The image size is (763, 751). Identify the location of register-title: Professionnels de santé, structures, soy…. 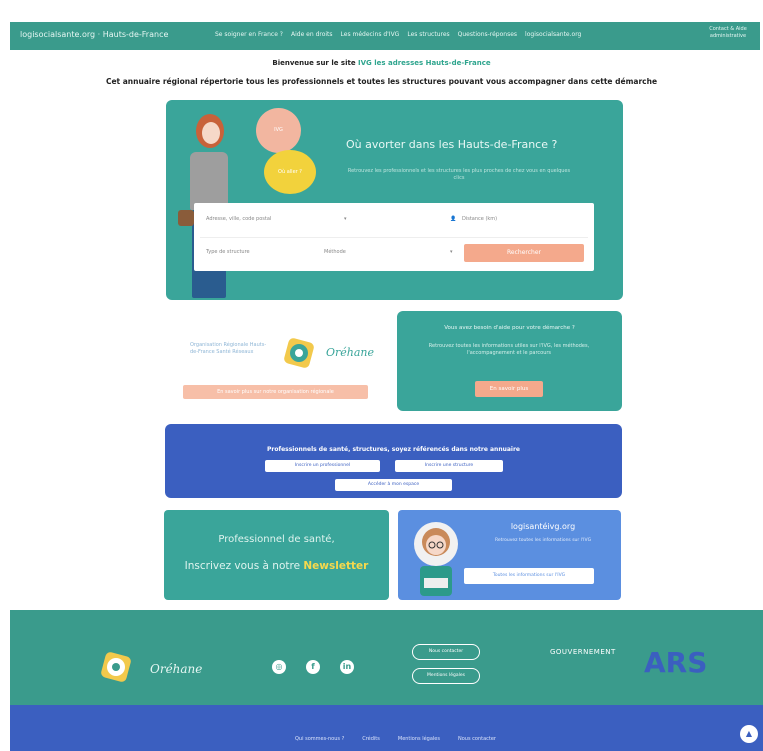
(393, 449).